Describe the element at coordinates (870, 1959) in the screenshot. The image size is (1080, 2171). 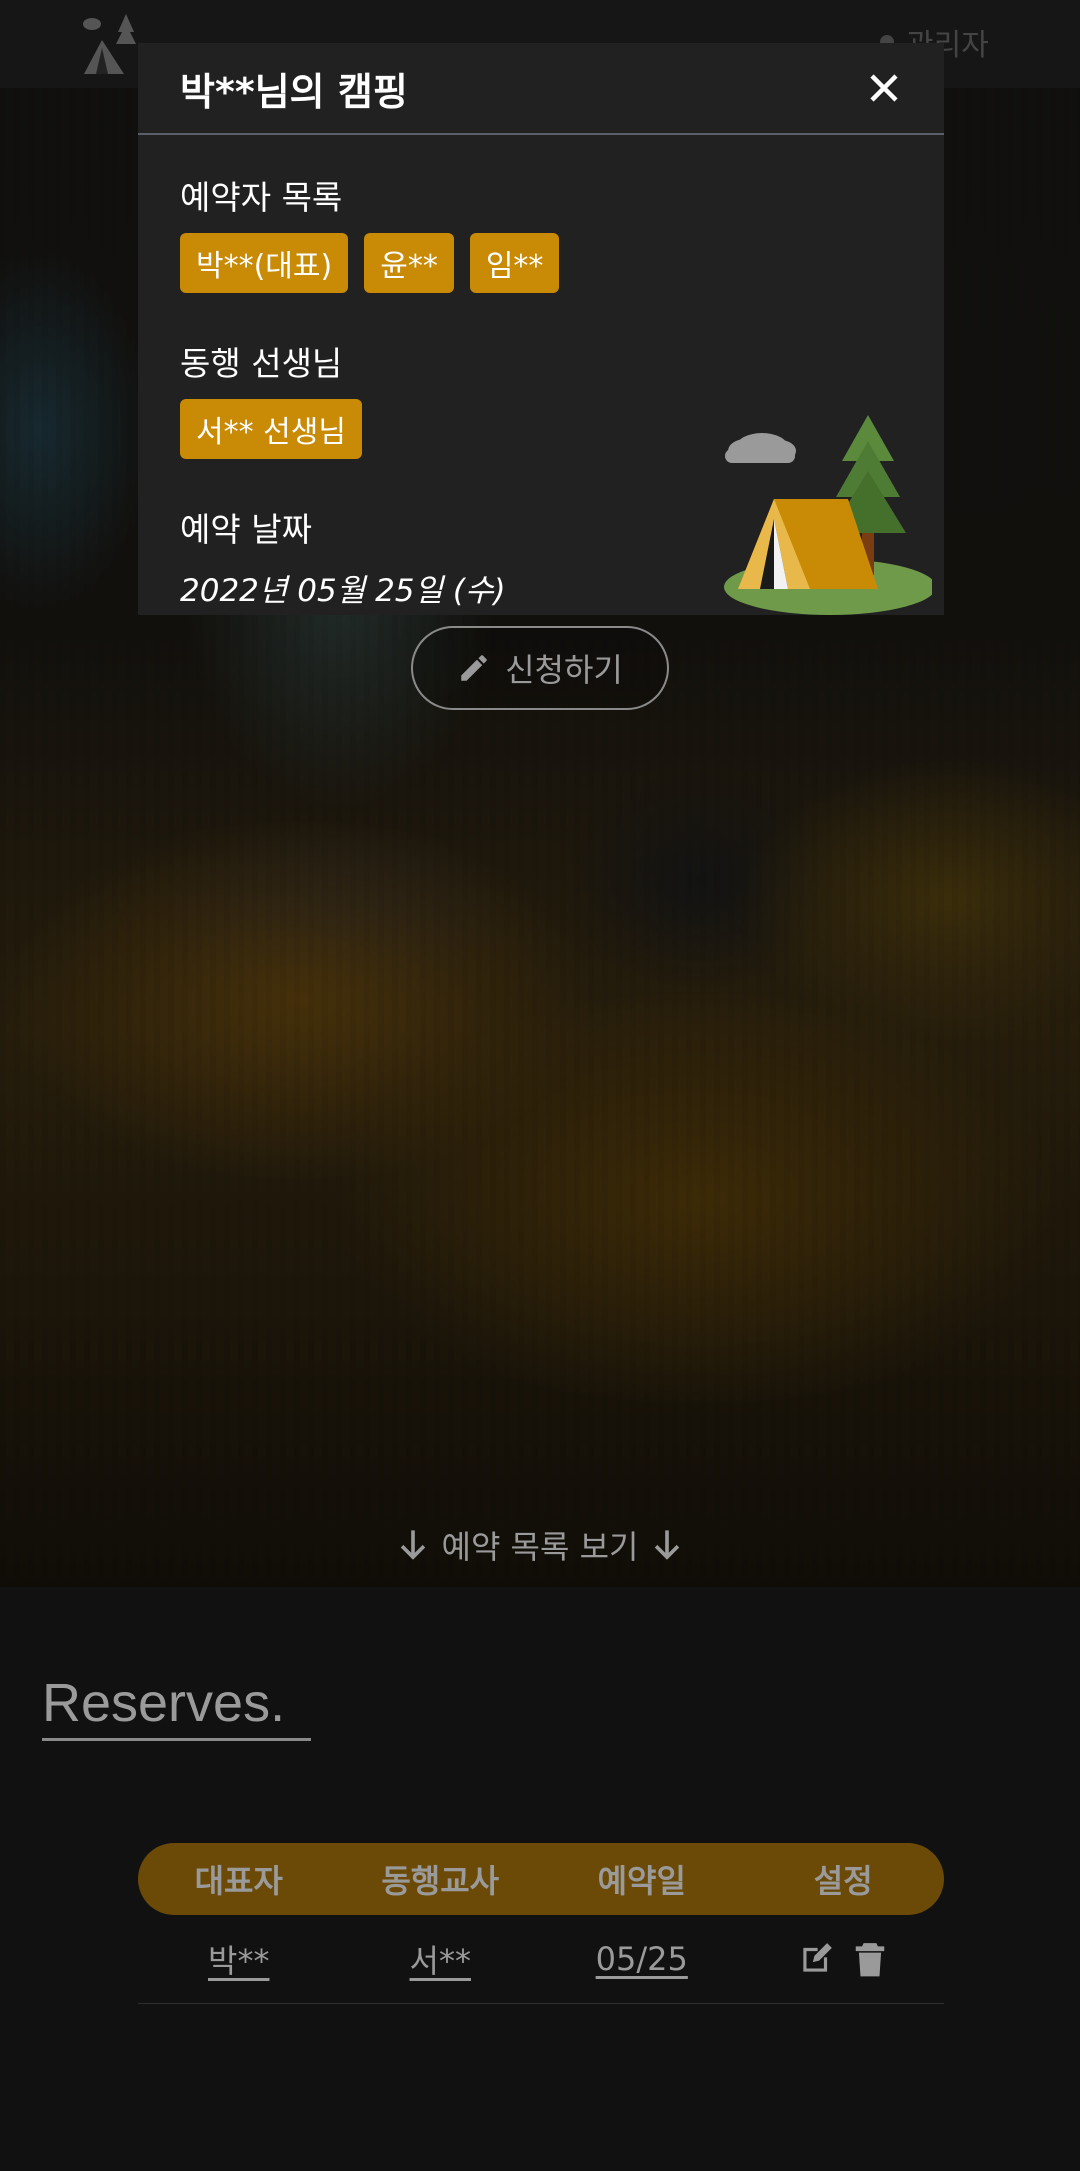
I see `trash-icon` at that location.